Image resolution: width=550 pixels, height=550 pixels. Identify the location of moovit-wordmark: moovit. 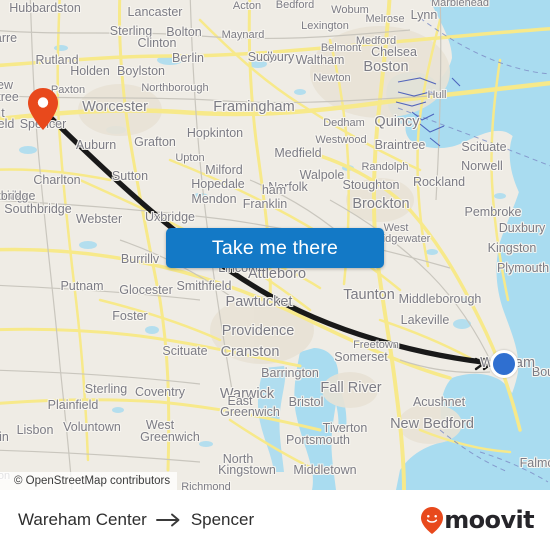
(489, 520).